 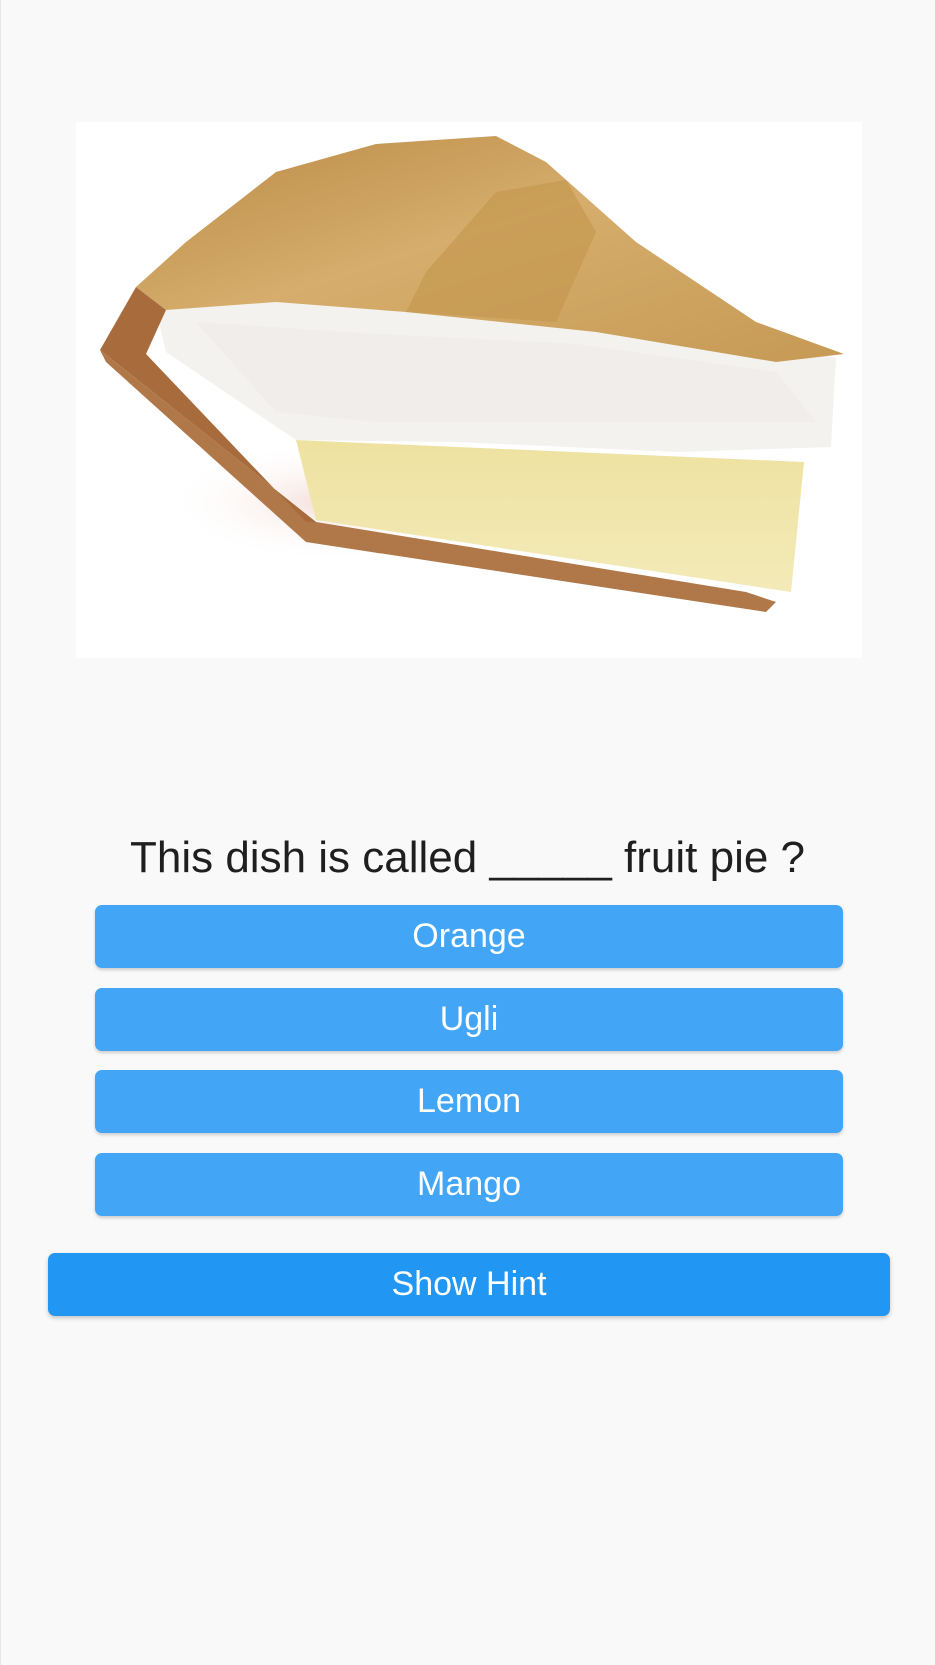 I want to click on question-text: This dish is called _____ fruit pie ?, so click(x=467, y=857).